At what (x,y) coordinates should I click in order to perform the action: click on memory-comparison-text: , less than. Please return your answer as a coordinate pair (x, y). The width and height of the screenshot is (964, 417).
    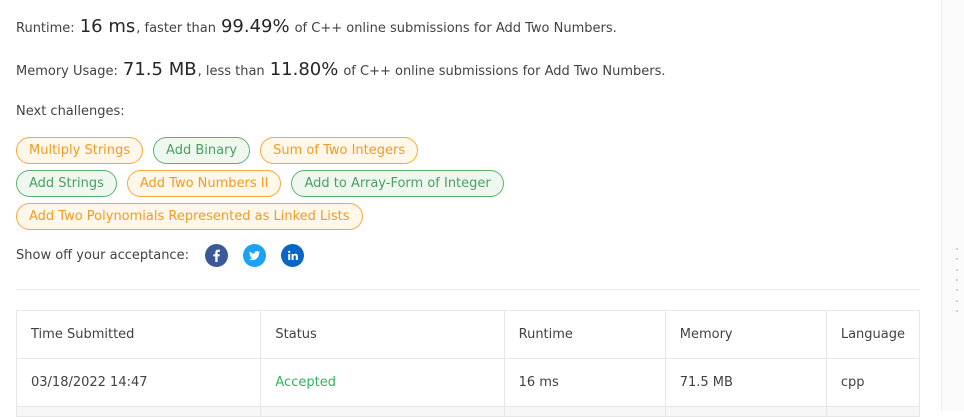
    Looking at the image, I should click on (231, 71).